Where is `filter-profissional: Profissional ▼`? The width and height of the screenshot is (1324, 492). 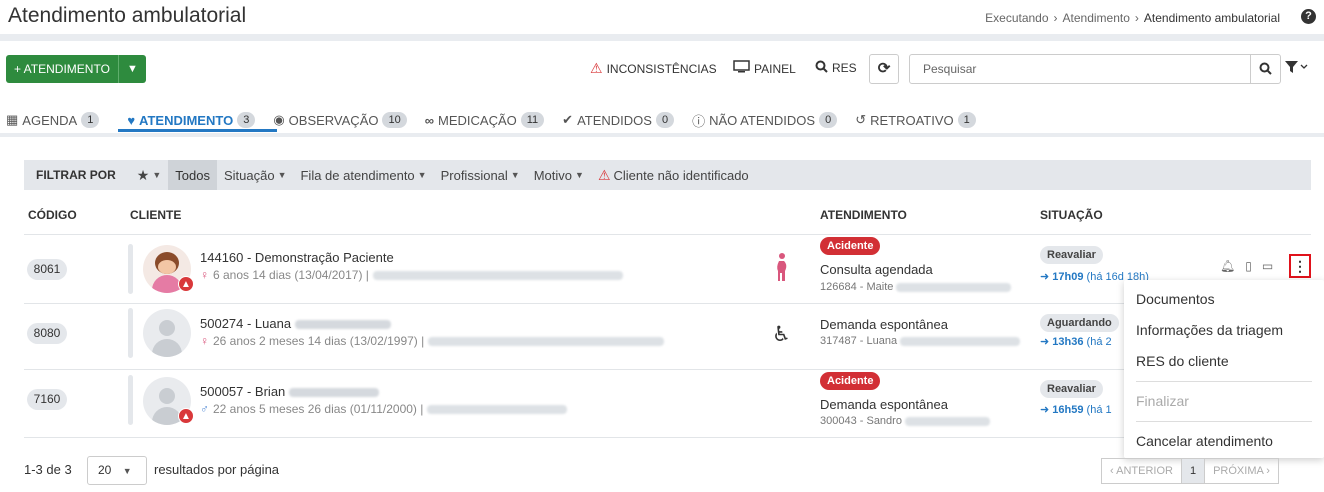 filter-profissional: Profissional ▼ is located at coordinates (480, 175).